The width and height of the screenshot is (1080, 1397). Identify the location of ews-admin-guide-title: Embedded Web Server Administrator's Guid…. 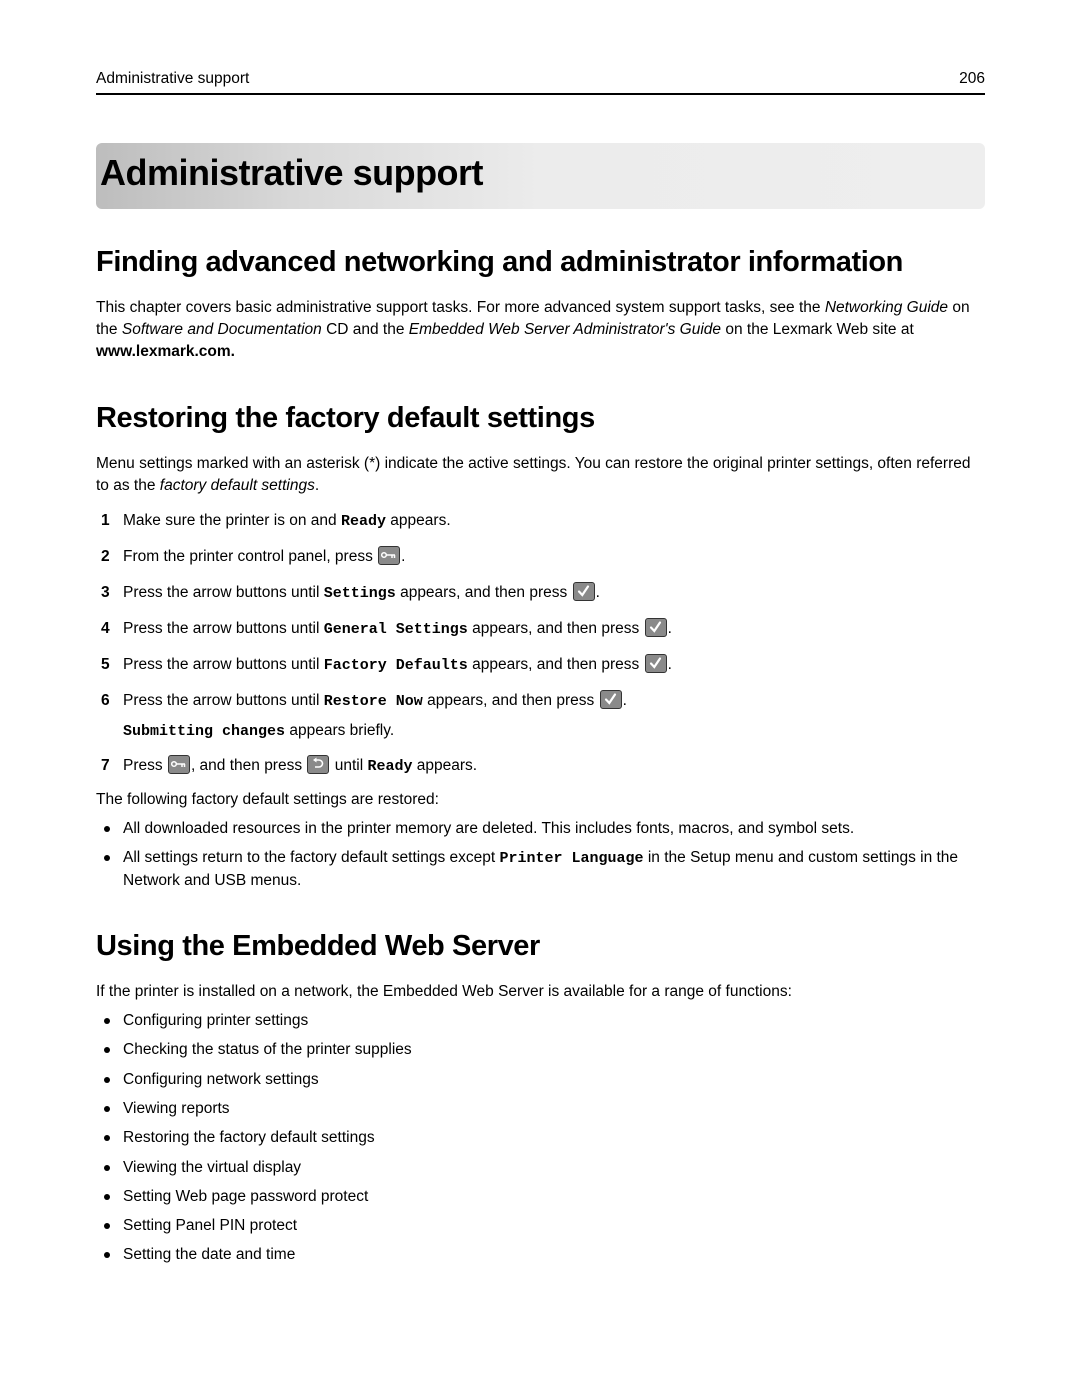
(565, 329).